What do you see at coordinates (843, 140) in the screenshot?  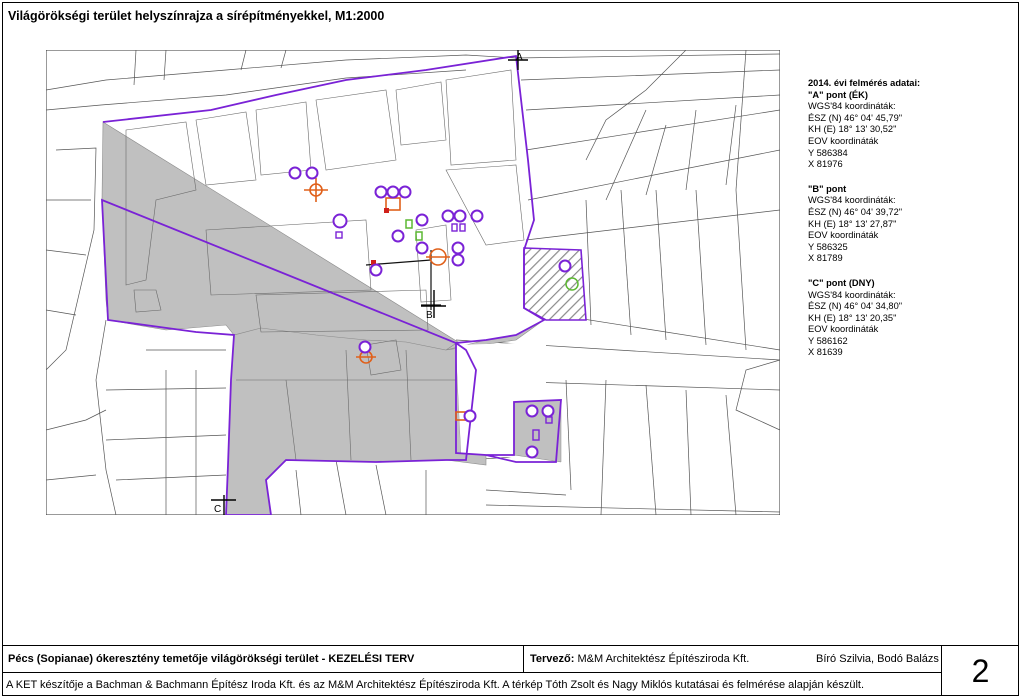 I see `point-a-eov-label: EOV koordináták` at bounding box center [843, 140].